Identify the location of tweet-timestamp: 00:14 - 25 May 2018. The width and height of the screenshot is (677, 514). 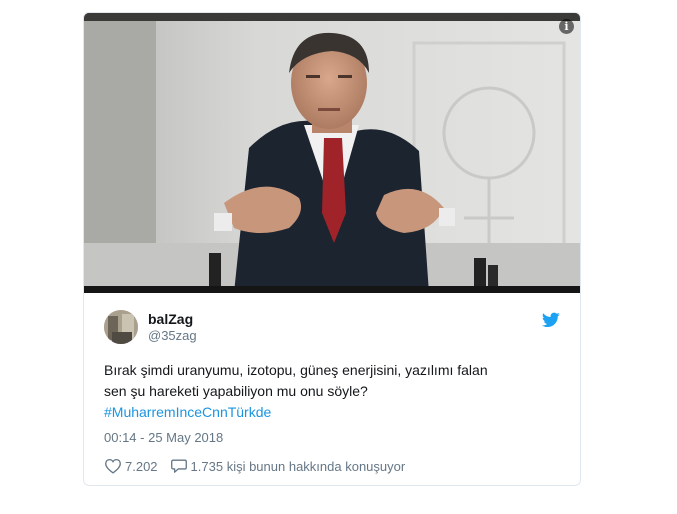
(332, 437).